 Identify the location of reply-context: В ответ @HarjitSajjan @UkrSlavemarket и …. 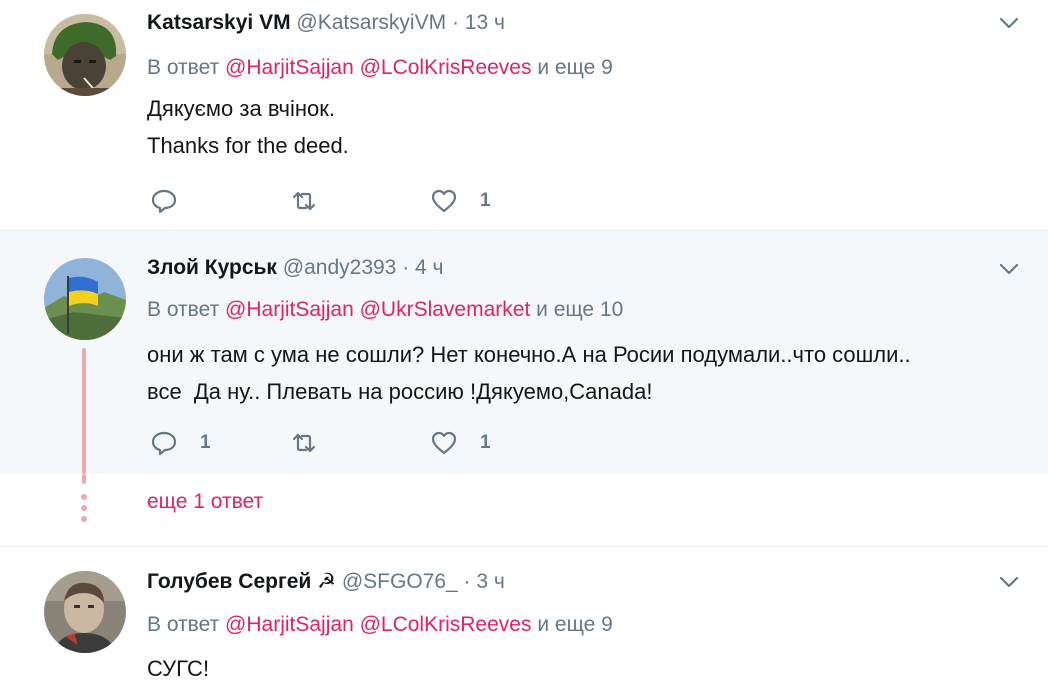
(385, 310).